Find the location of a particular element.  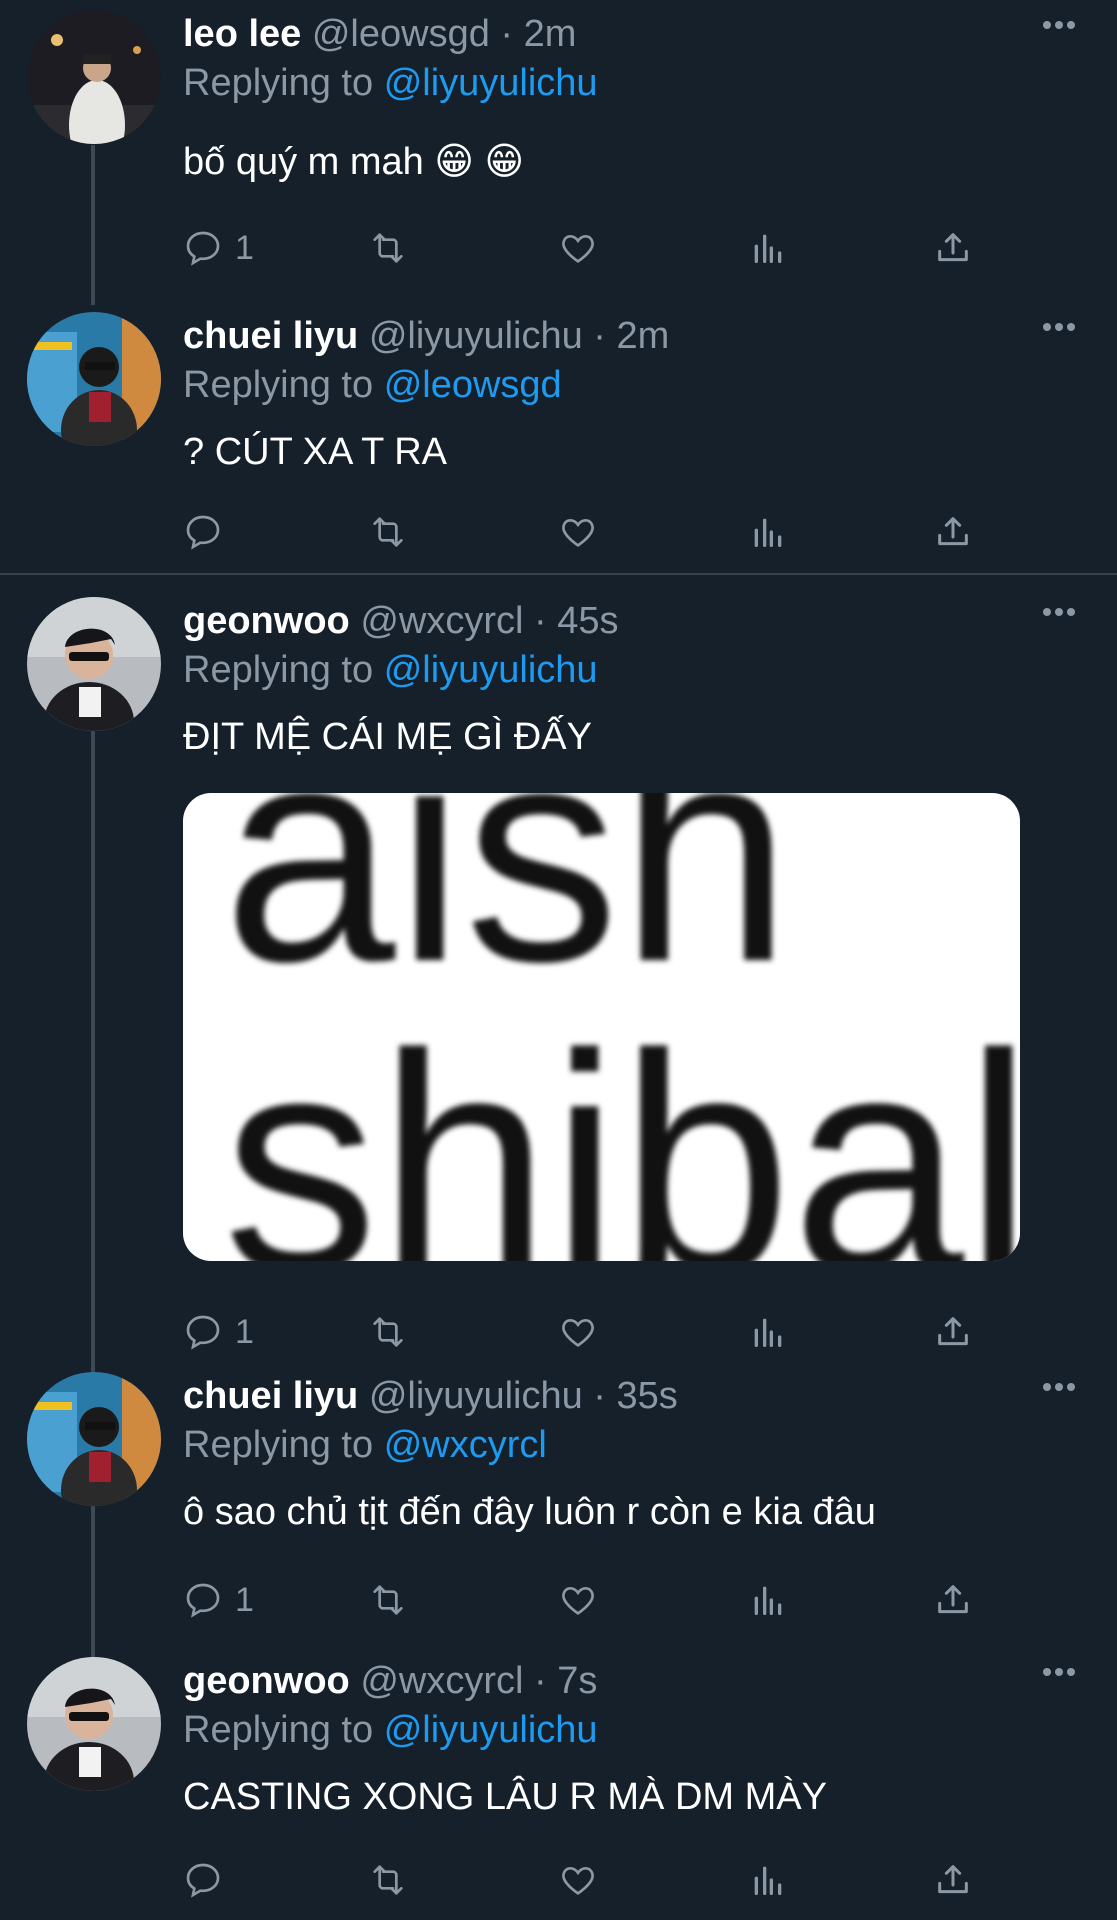

tweet-header: leo lee @leowsgd · 2m is located at coordinates (379, 34).